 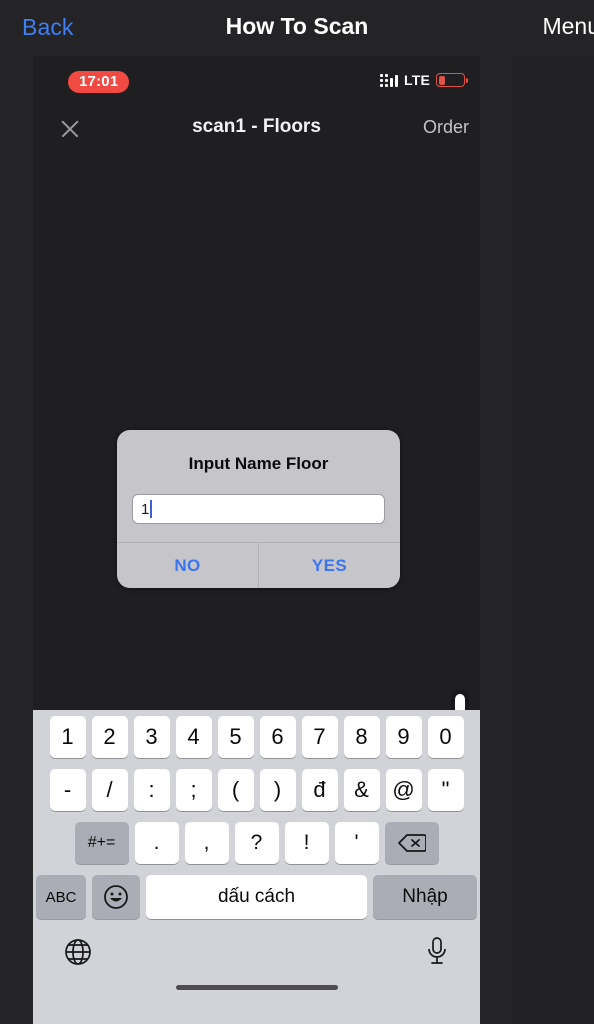 What do you see at coordinates (206, 843) in the screenshot?
I see `key-comma: ,` at bounding box center [206, 843].